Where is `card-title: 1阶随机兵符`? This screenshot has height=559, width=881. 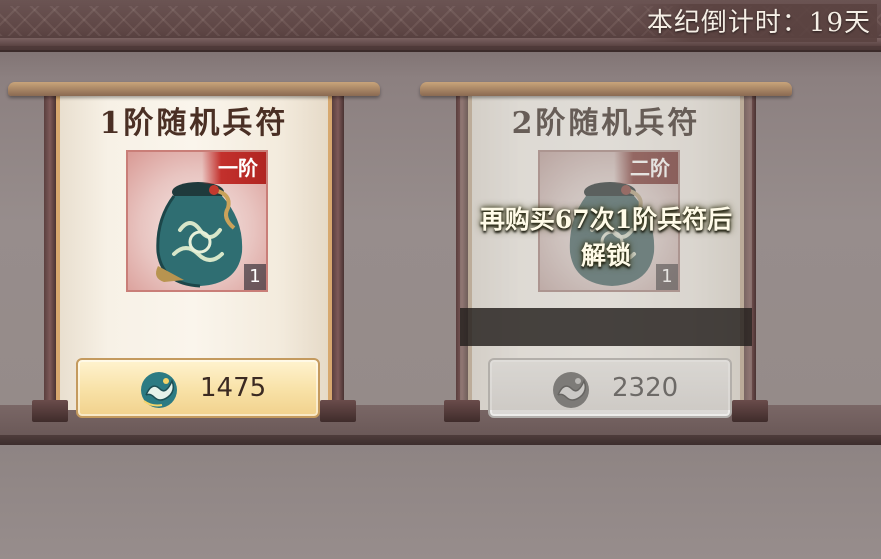
card-title: 1阶随机兵符 is located at coordinates (194, 123).